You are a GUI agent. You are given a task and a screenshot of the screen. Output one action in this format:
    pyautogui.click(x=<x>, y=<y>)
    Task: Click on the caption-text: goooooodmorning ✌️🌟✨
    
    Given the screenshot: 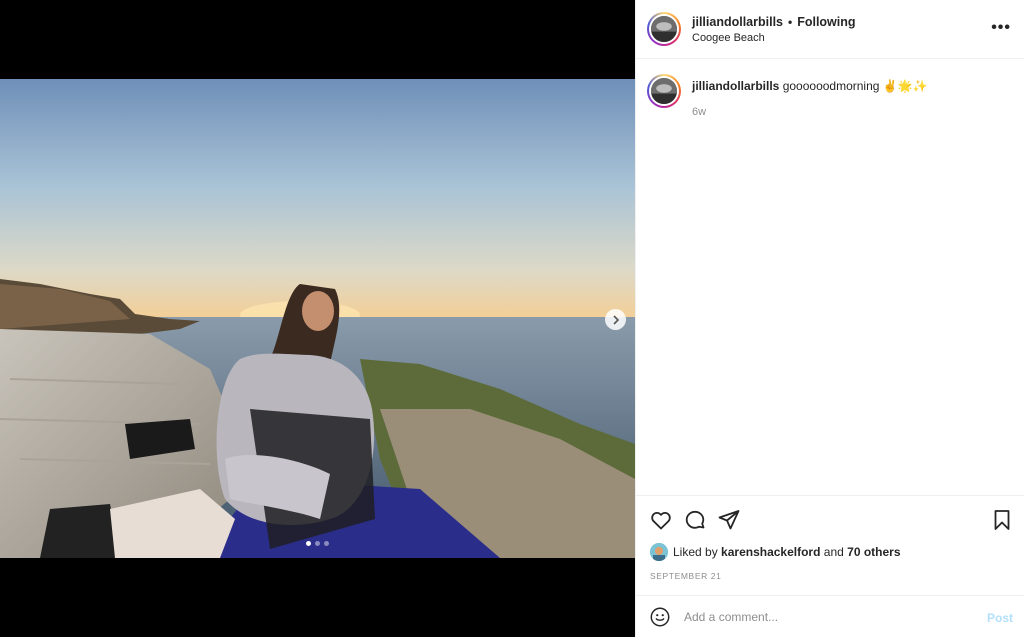 What is the action you would take?
    pyautogui.click(x=855, y=86)
    